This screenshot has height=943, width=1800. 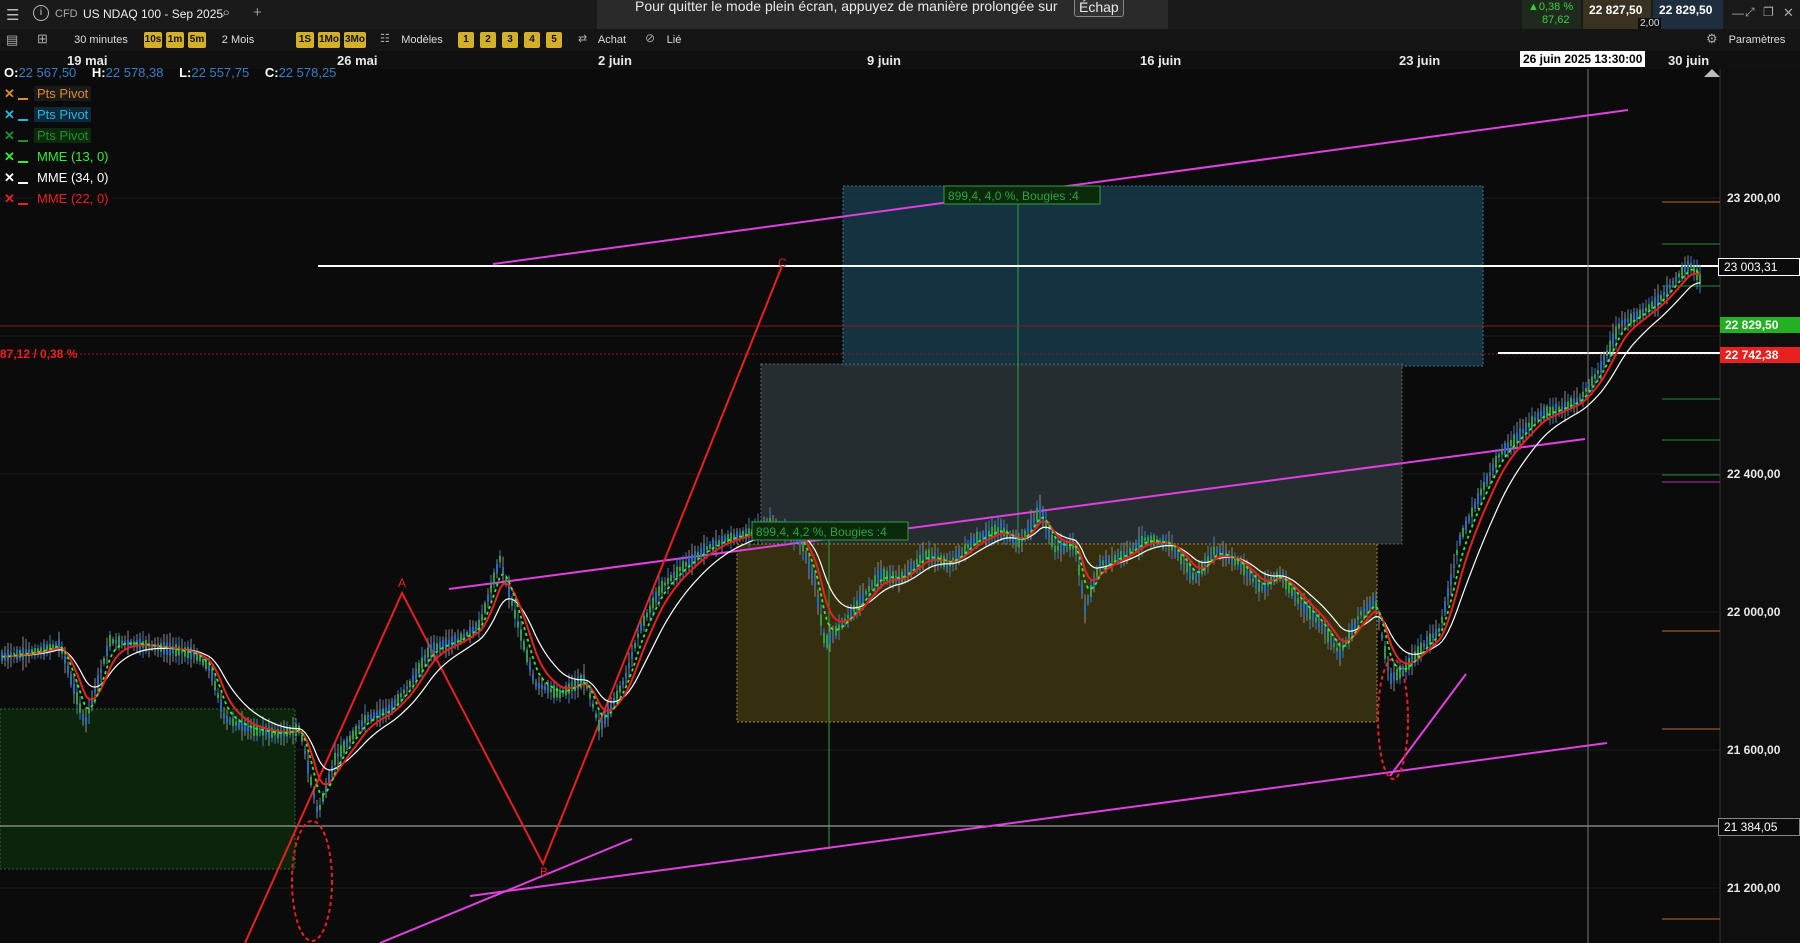 What do you see at coordinates (101, 40) in the screenshot?
I see `timeframe-select: 30 minutes` at bounding box center [101, 40].